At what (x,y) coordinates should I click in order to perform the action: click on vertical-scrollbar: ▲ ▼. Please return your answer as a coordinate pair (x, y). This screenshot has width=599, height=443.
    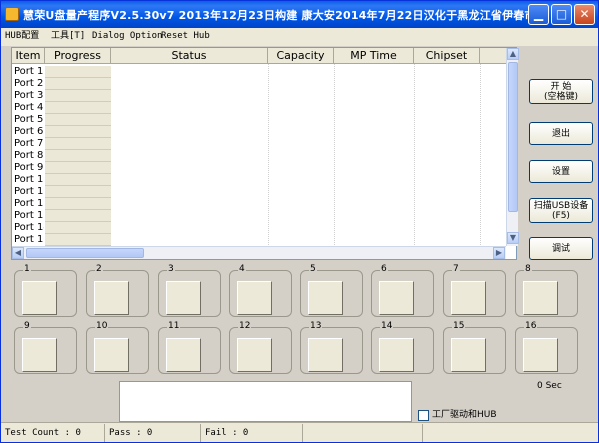
    Looking at the image, I should click on (512, 147).